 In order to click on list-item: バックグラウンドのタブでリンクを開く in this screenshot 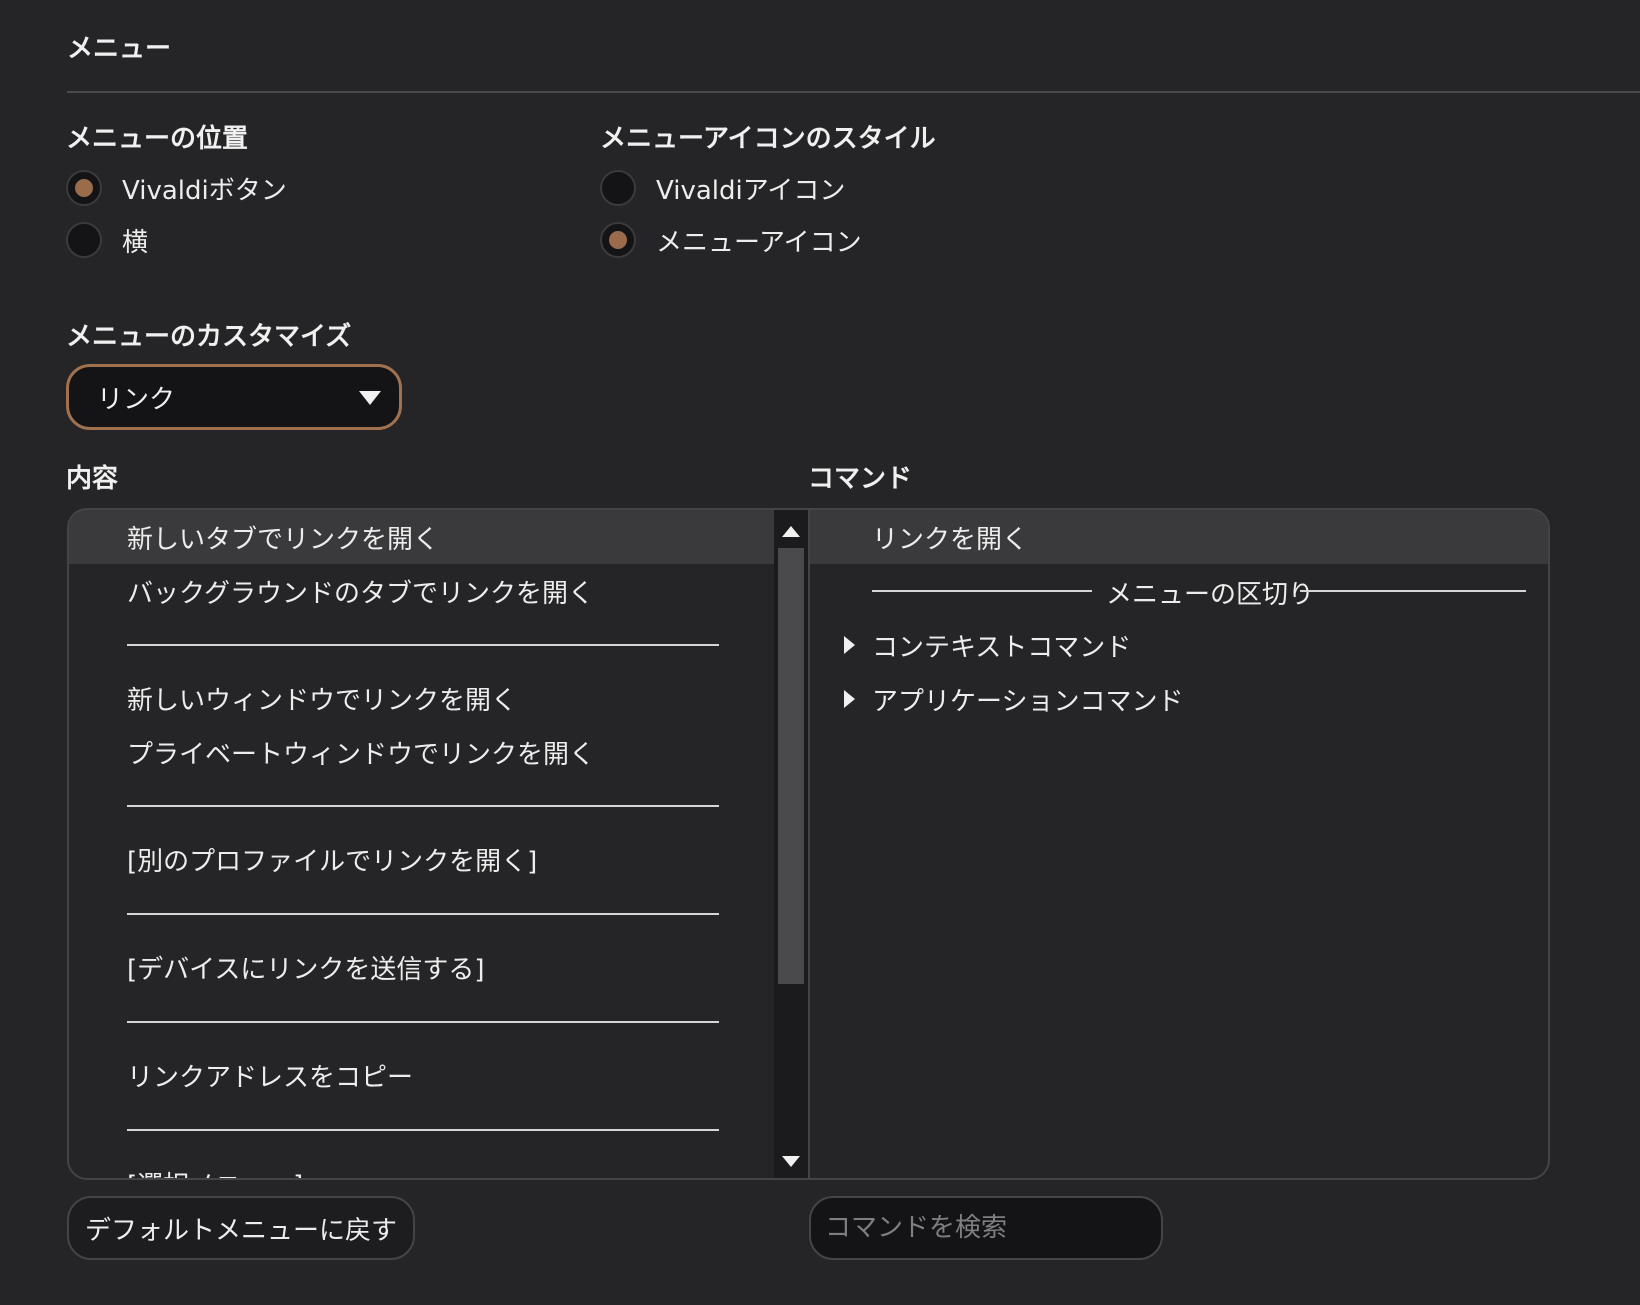, I will do `click(421, 591)`.